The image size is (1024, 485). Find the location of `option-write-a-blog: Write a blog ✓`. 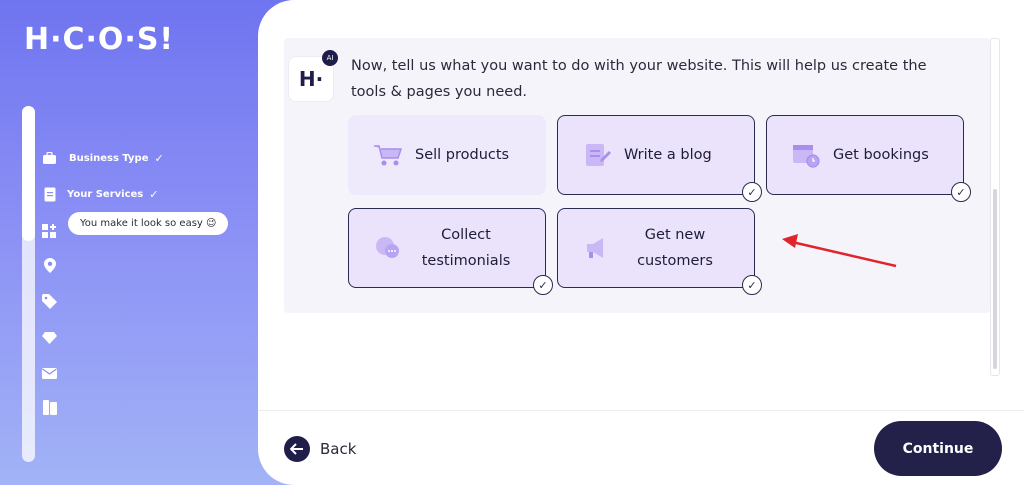

option-write-a-blog: Write a blog ✓ is located at coordinates (659, 158).